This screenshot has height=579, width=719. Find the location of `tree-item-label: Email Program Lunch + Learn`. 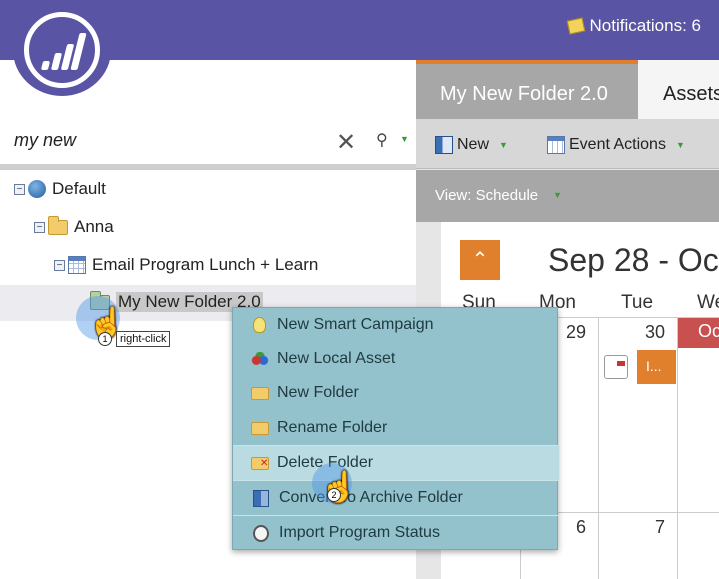

tree-item-label: Email Program Lunch + Learn is located at coordinates (205, 264).